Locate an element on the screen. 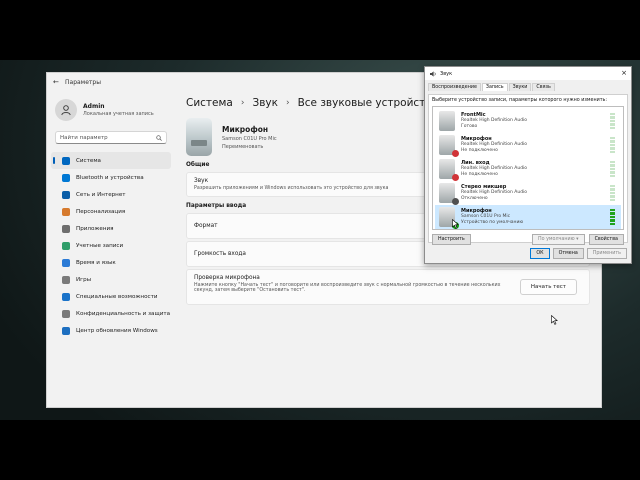 The image size is (640, 480). user-profile: Admin Локальная учетная запись is located at coordinates (111, 110).